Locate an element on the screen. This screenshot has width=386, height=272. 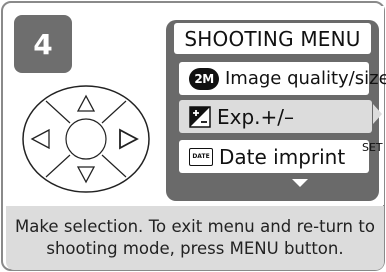
menu-item-date-imprint: DATE Date imprint is located at coordinates (274, 156).